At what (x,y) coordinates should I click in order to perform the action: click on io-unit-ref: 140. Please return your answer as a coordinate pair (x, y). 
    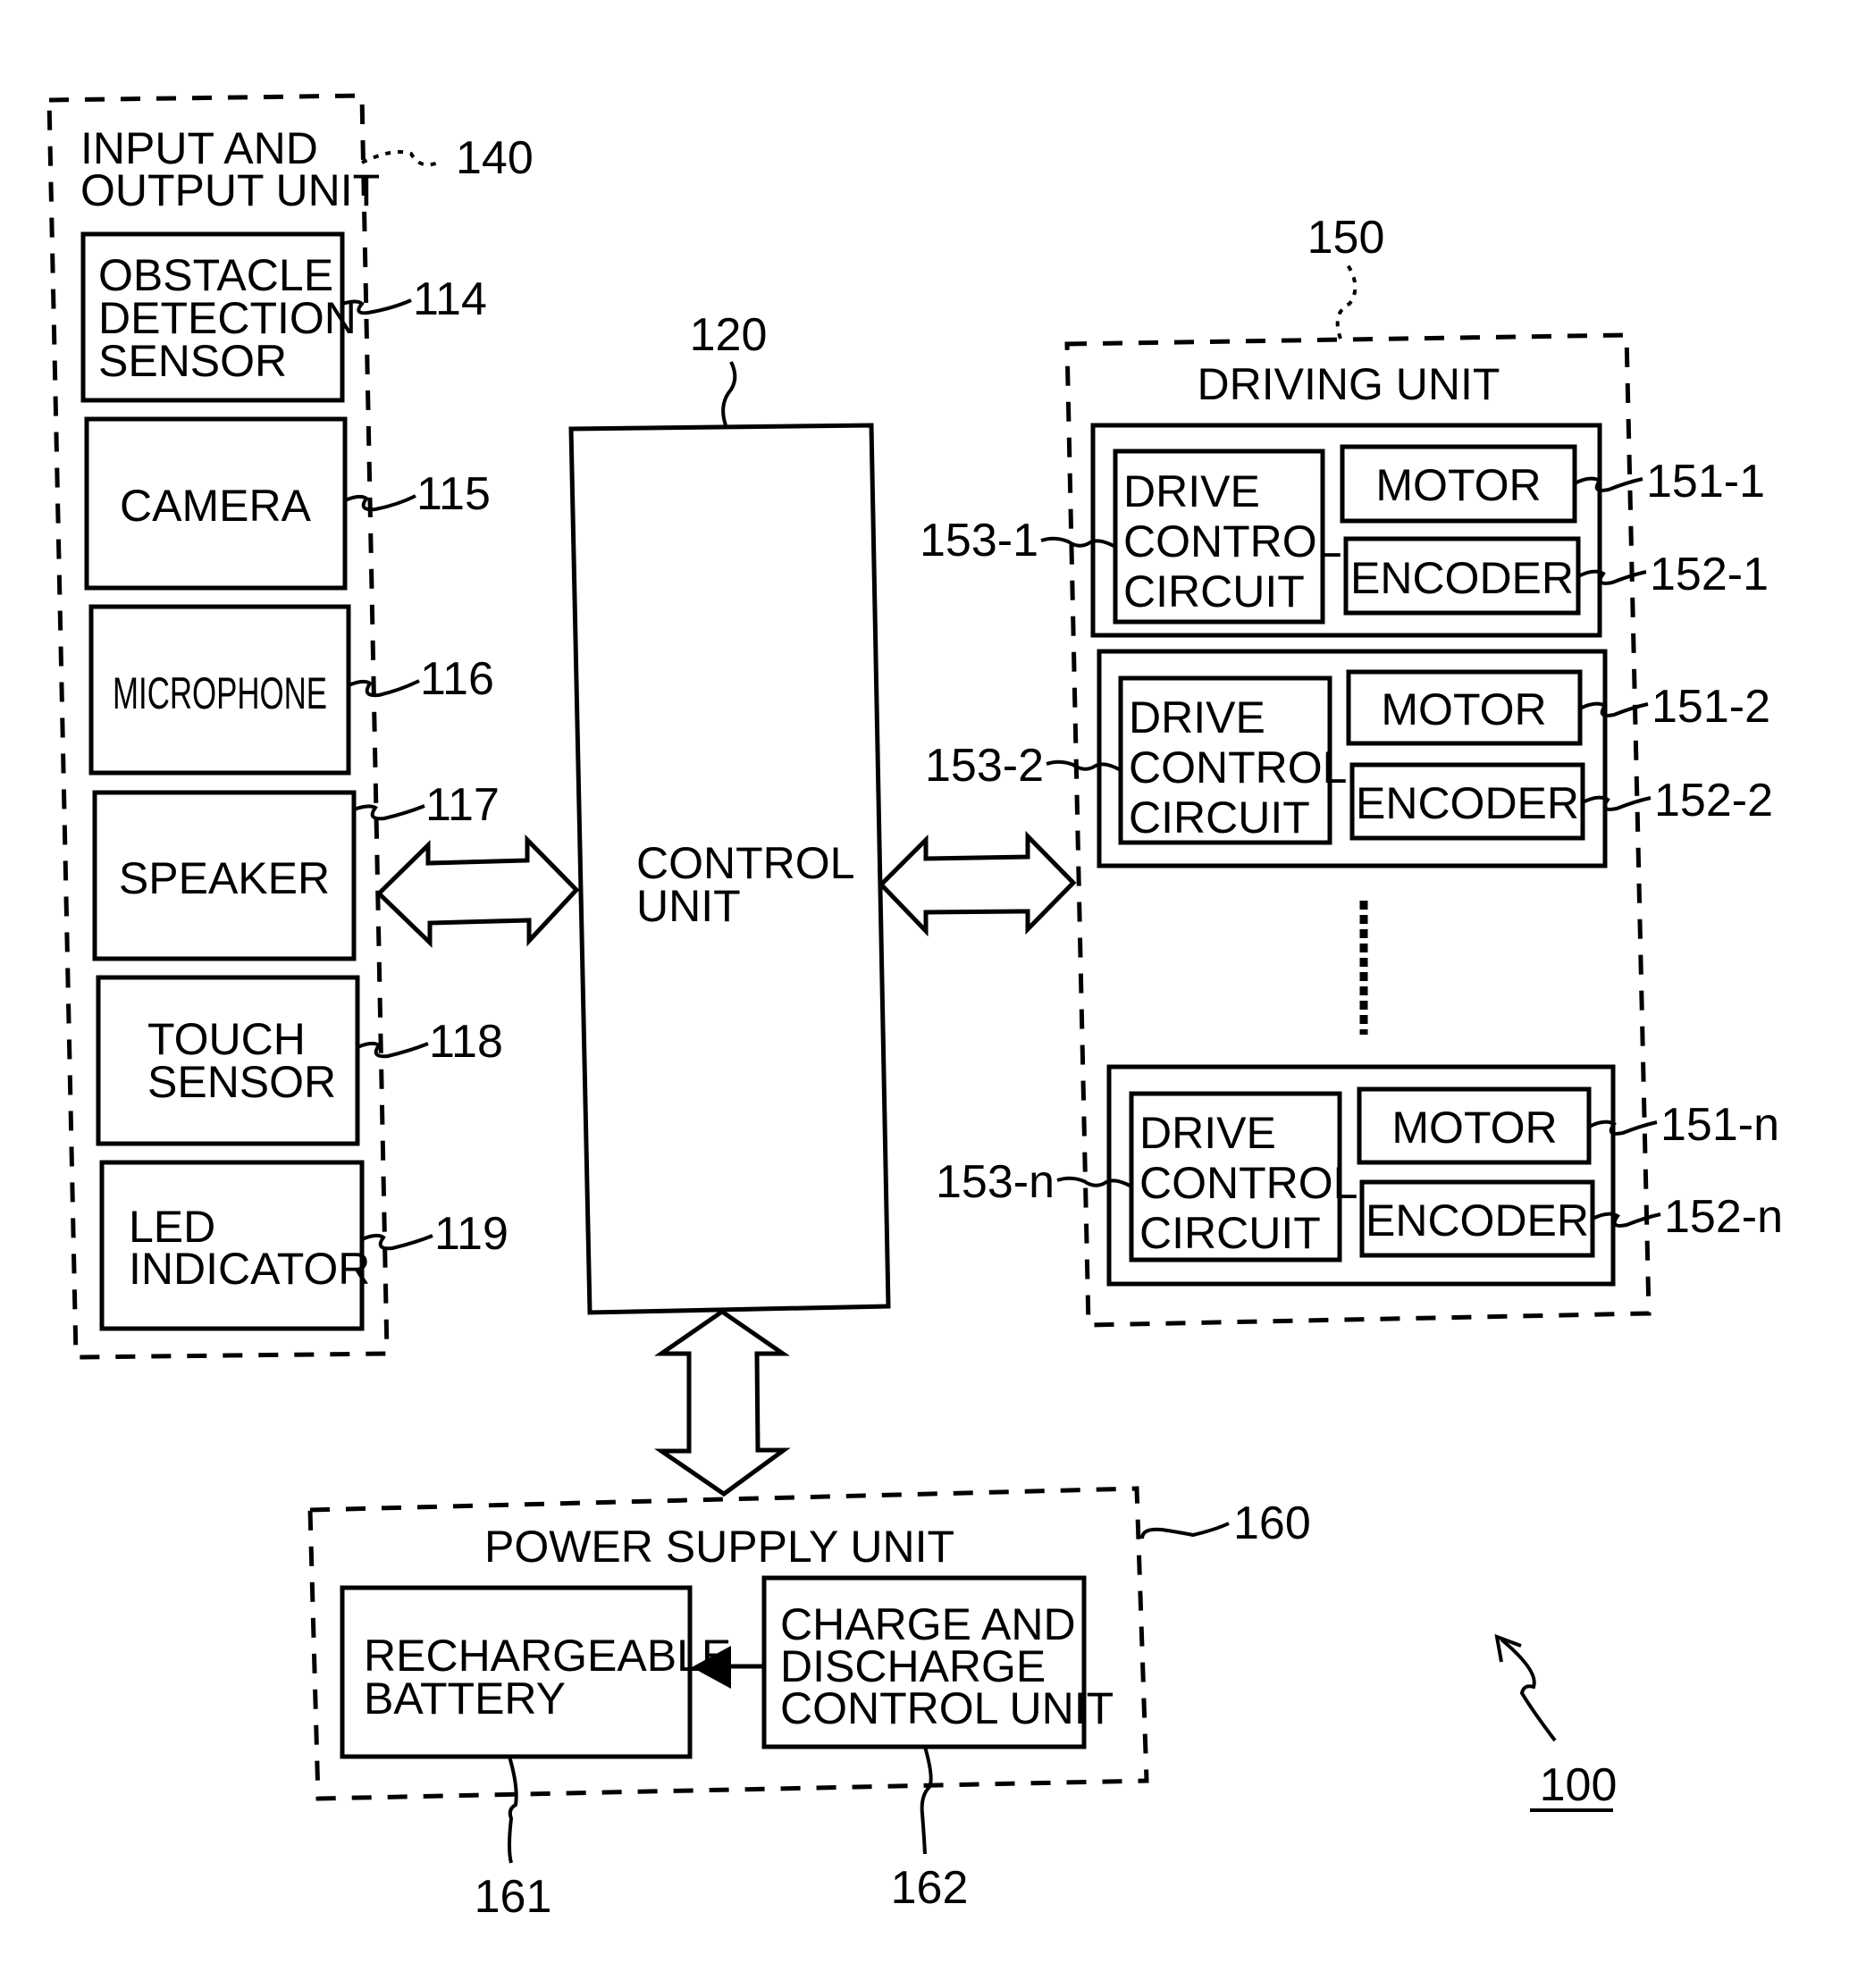
    Looking at the image, I should click on (495, 158).